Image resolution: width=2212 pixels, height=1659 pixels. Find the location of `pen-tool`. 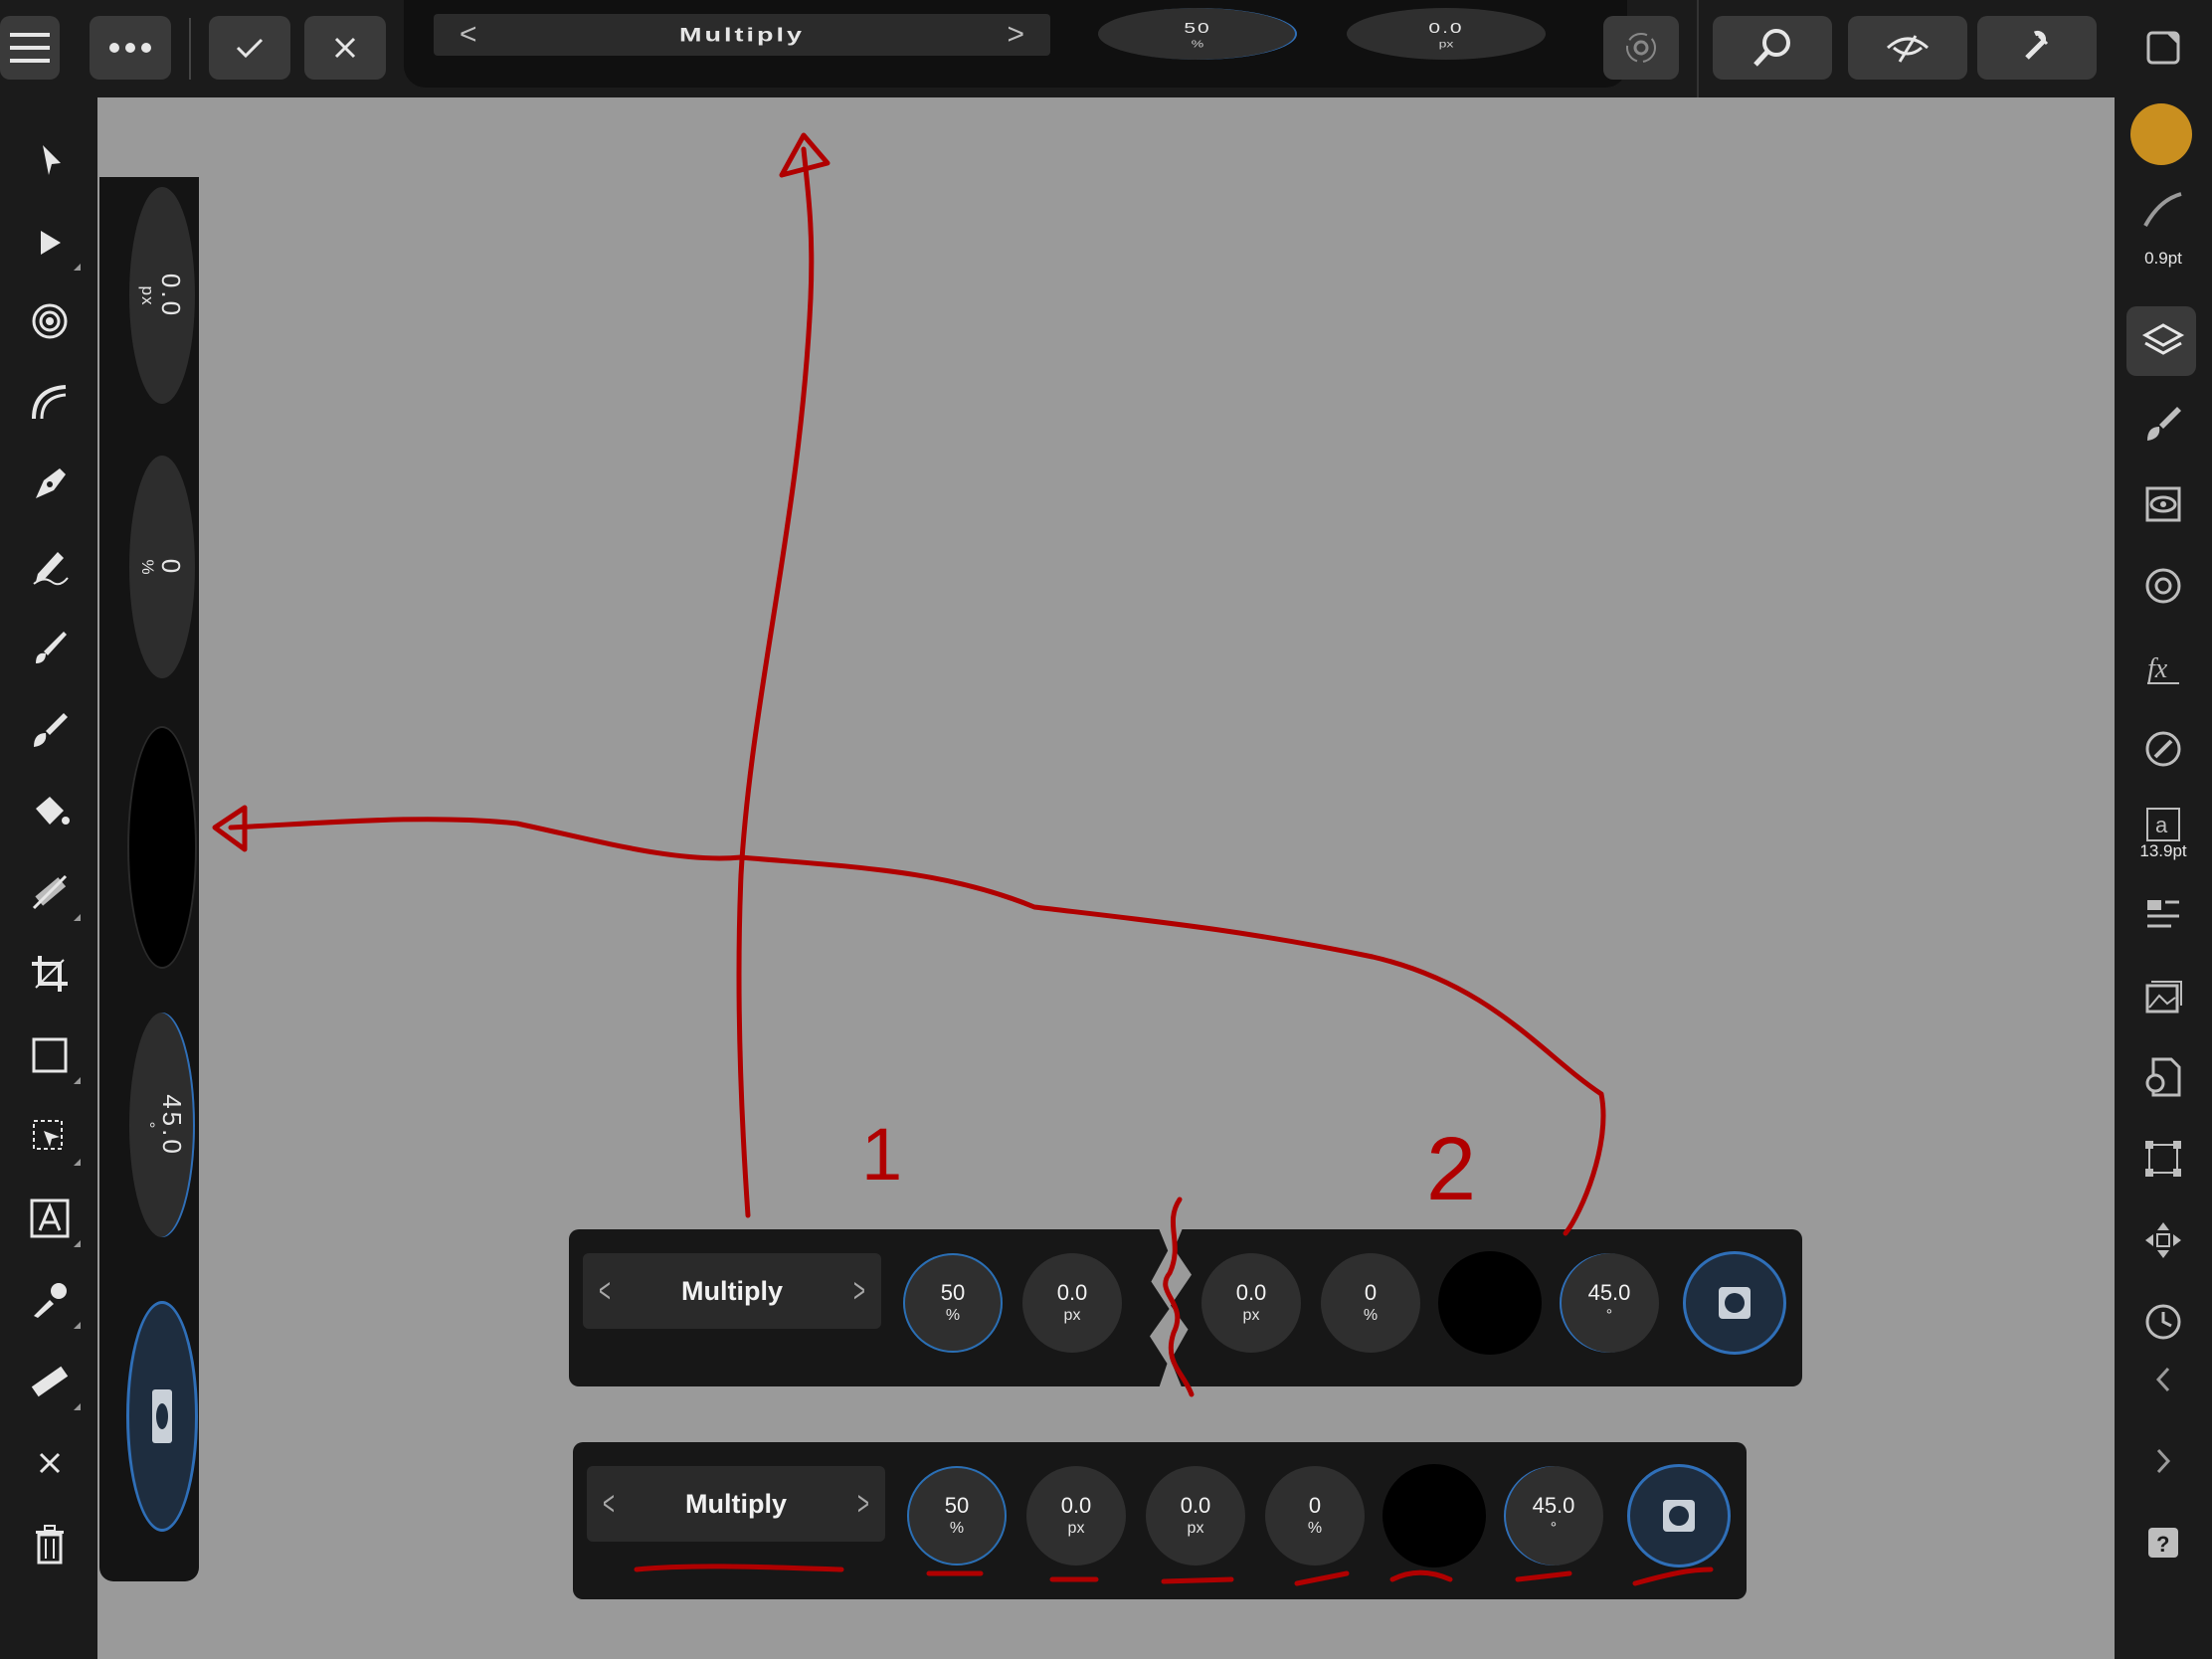

pen-tool is located at coordinates (50, 484).